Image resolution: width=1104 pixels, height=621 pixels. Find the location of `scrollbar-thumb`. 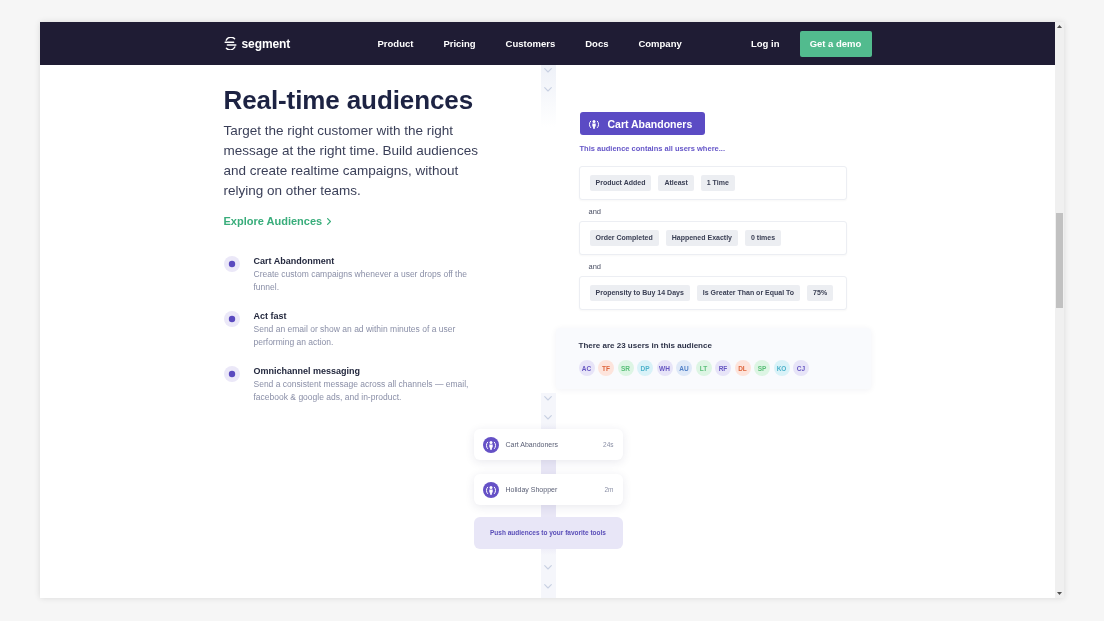

scrollbar-thumb is located at coordinates (1059, 260).